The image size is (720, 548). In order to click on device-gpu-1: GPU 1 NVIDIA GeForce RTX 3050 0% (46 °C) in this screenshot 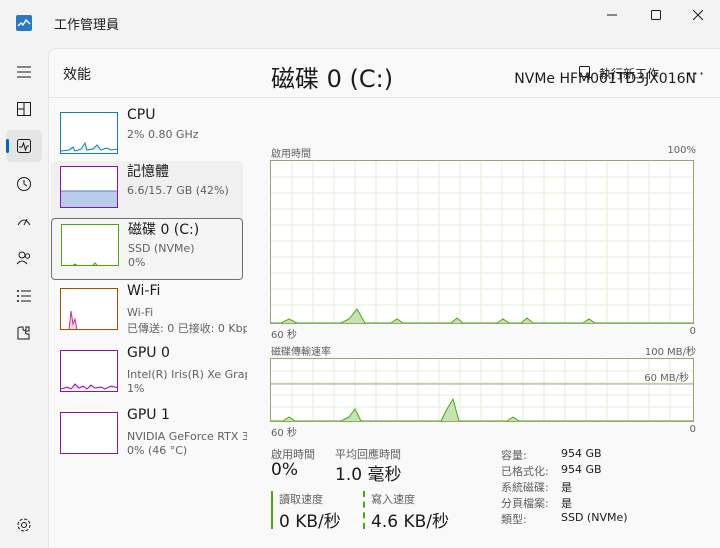, I will do `click(149, 438)`.